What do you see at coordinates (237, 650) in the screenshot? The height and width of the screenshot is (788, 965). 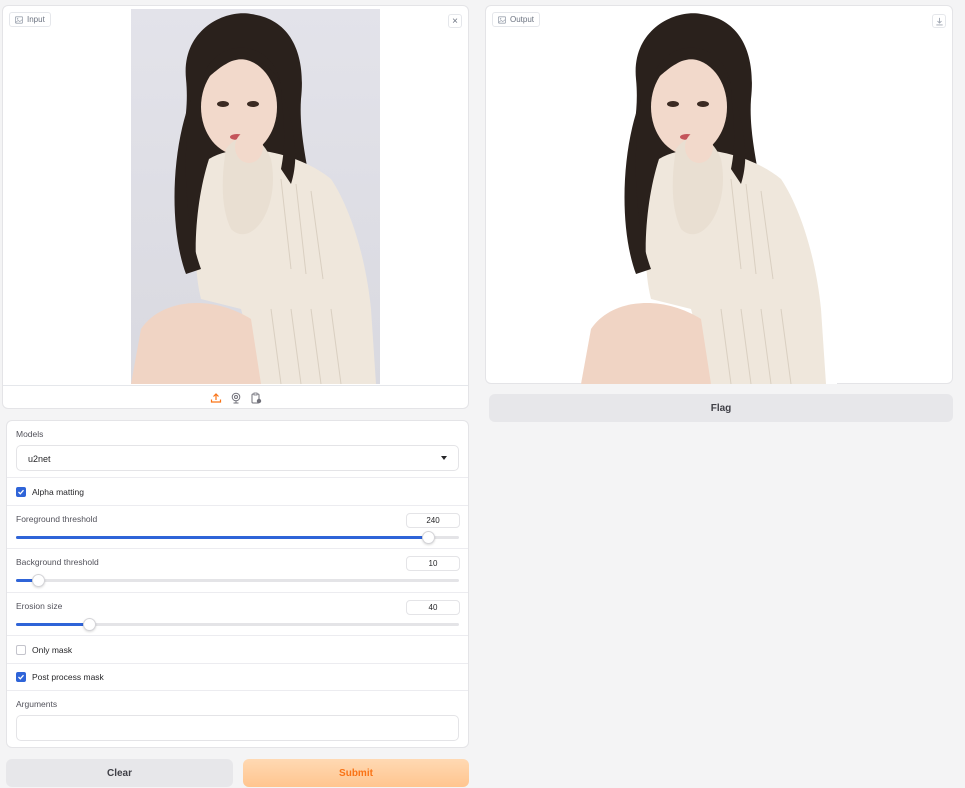 I see `only-mask-row: Only mask` at bounding box center [237, 650].